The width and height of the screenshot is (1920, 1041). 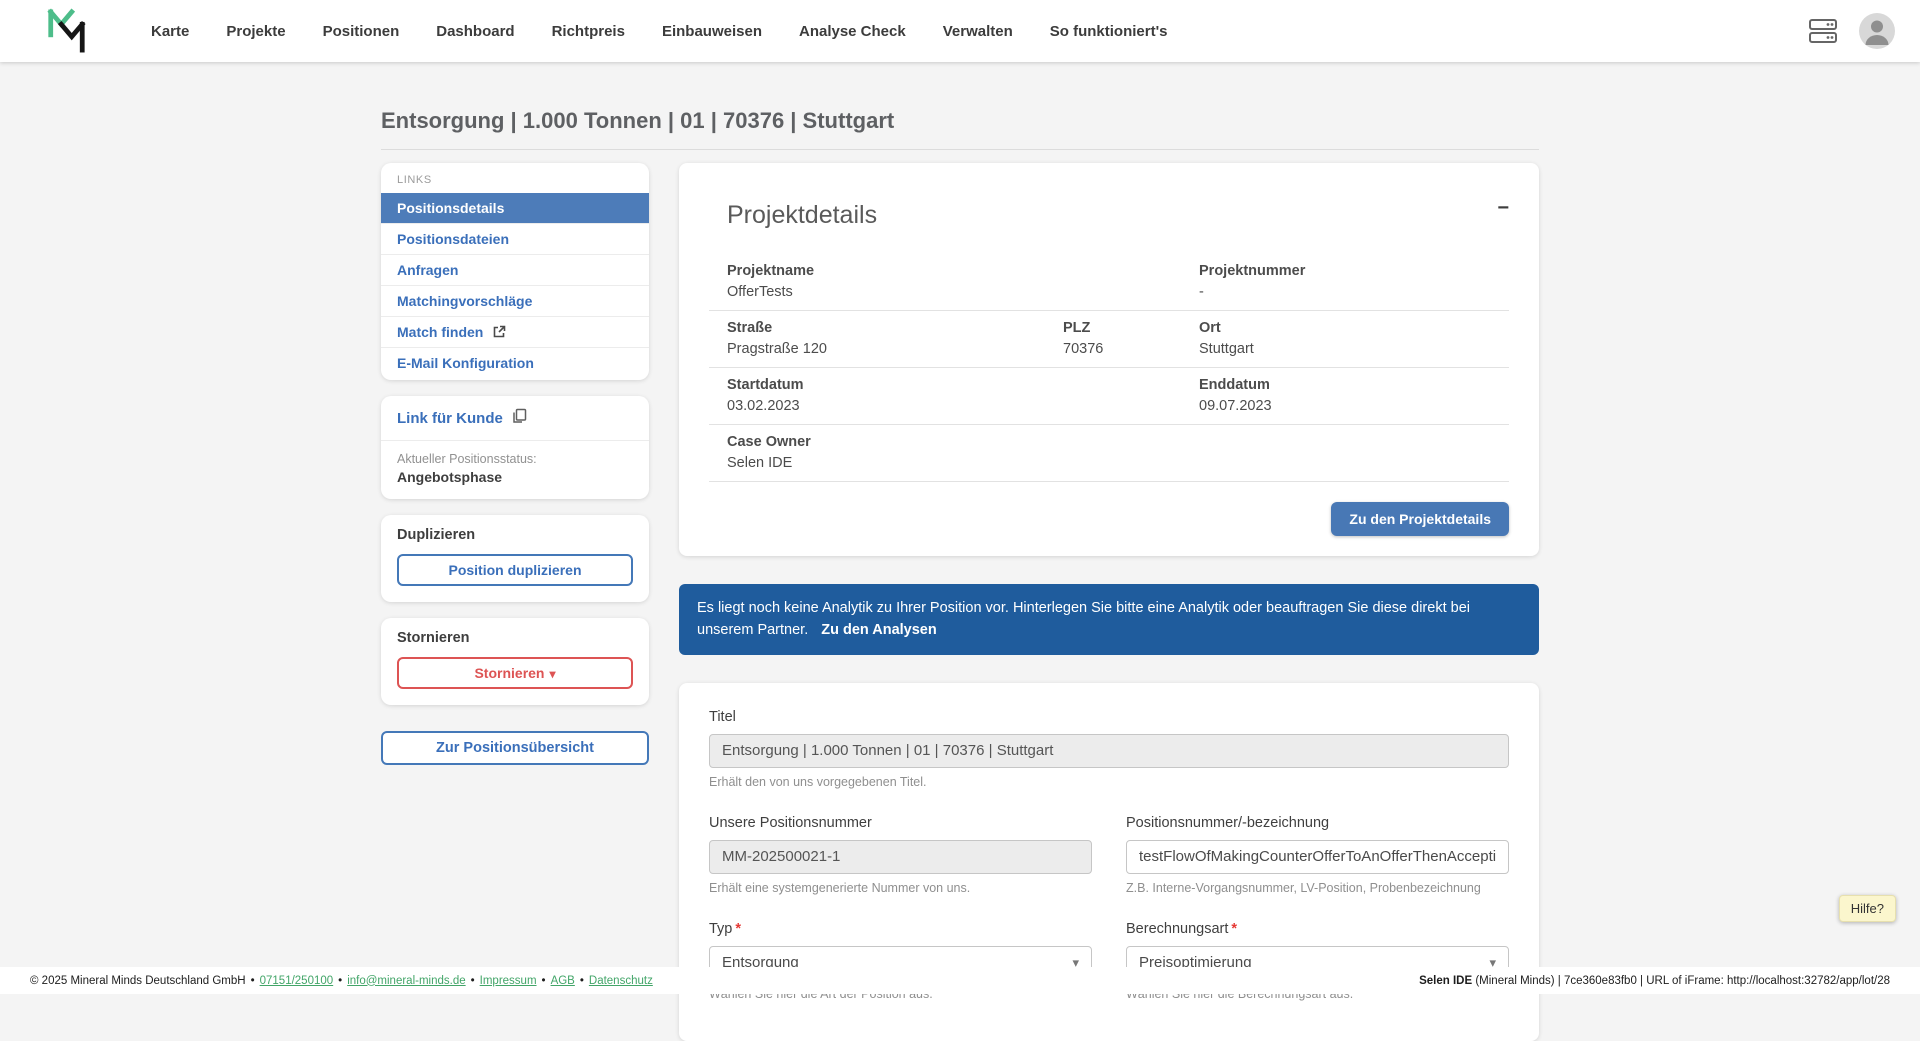 What do you see at coordinates (361, 31) in the screenshot?
I see `nav-item-positionen: Positionen` at bounding box center [361, 31].